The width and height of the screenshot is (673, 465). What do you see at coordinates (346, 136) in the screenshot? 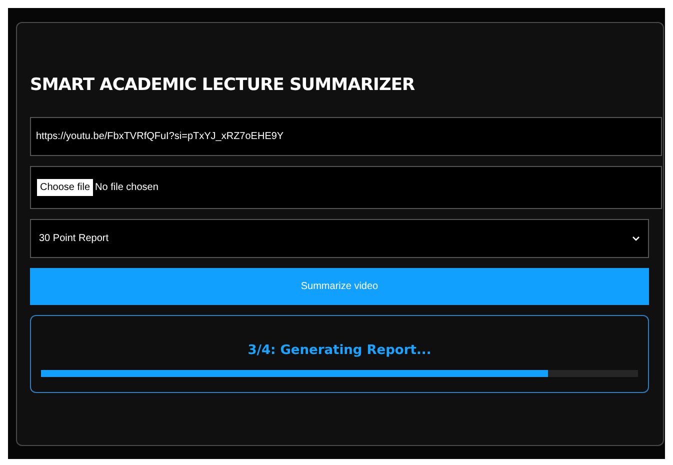
I see `url-field: https://youtu.be/FbxTVRfQFuI?si=pTxYJ_xRZ7oEHE9Y` at bounding box center [346, 136].